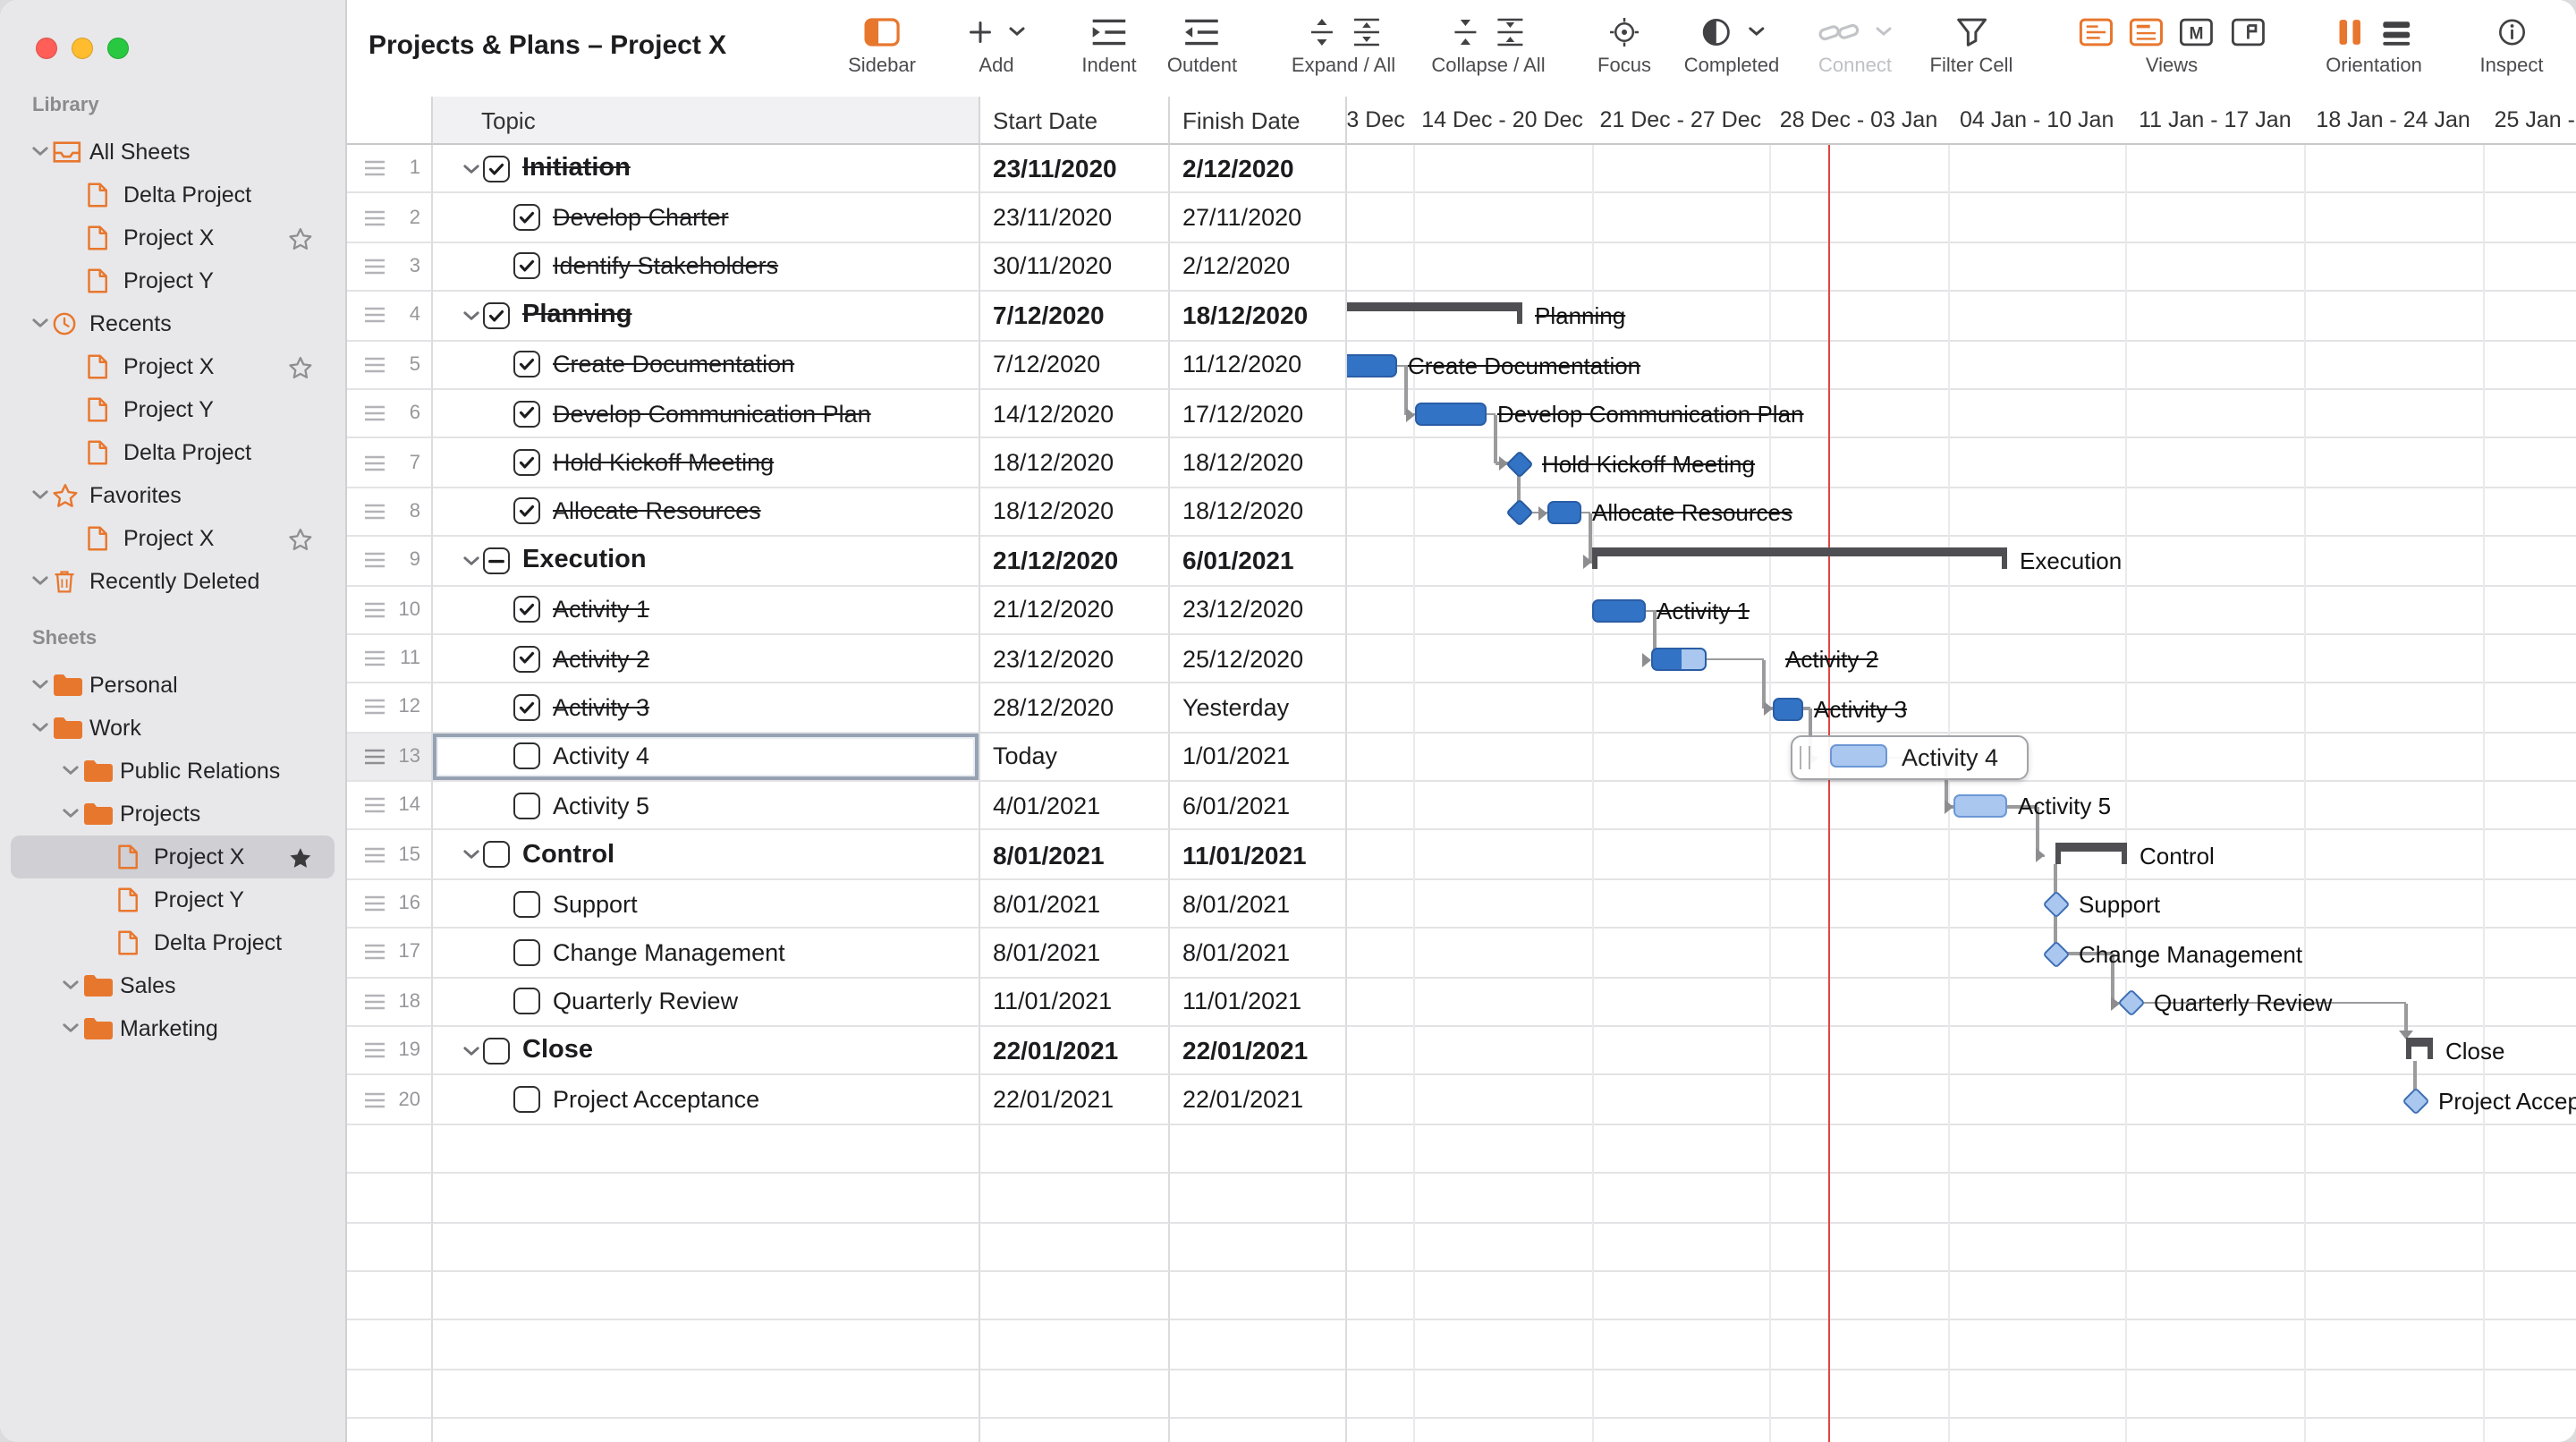  What do you see at coordinates (2374, 45) in the screenshot?
I see `toolbar-orientation: Orientation` at bounding box center [2374, 45].